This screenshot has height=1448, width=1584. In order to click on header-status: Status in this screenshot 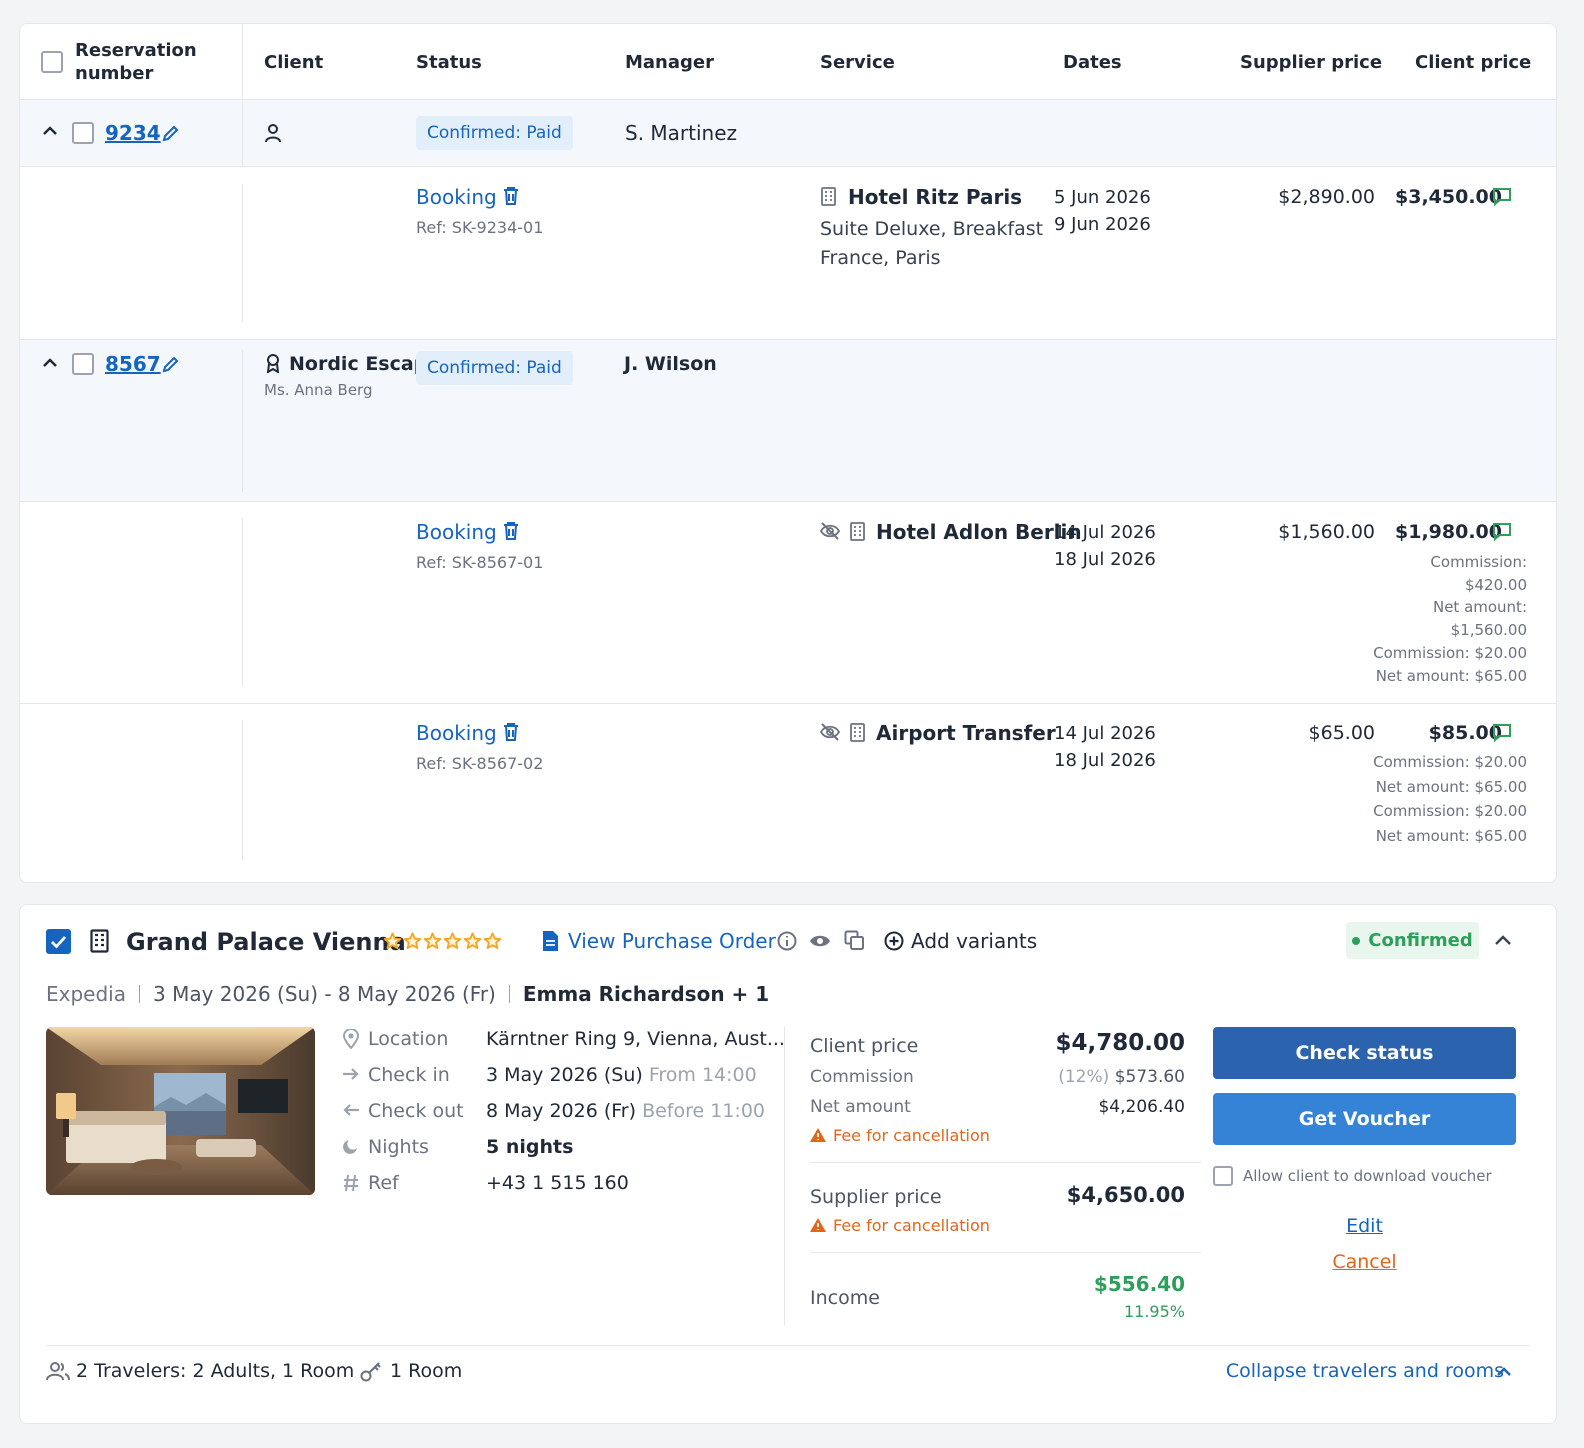, I will do `click(449, 62)`.